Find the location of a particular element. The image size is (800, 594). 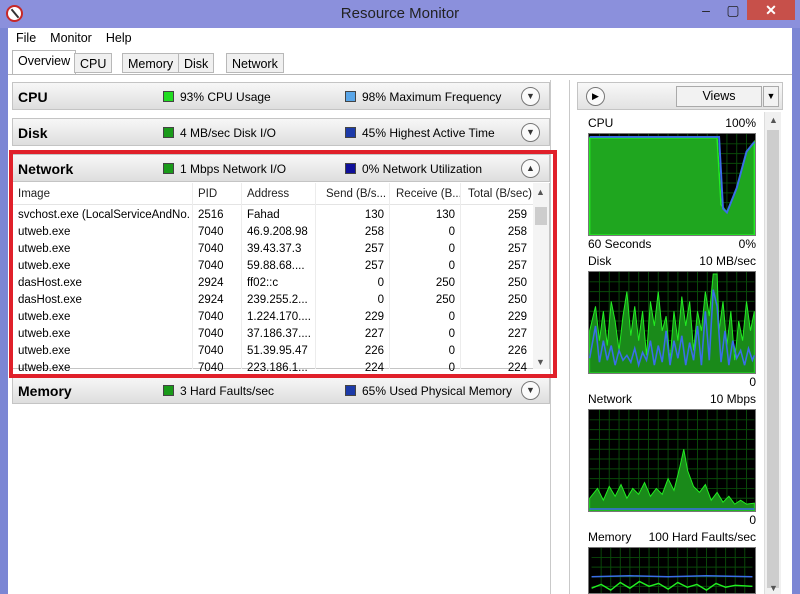

network-graph-card: Network 10 Mbps 0 is located at coordinates (670, 459).